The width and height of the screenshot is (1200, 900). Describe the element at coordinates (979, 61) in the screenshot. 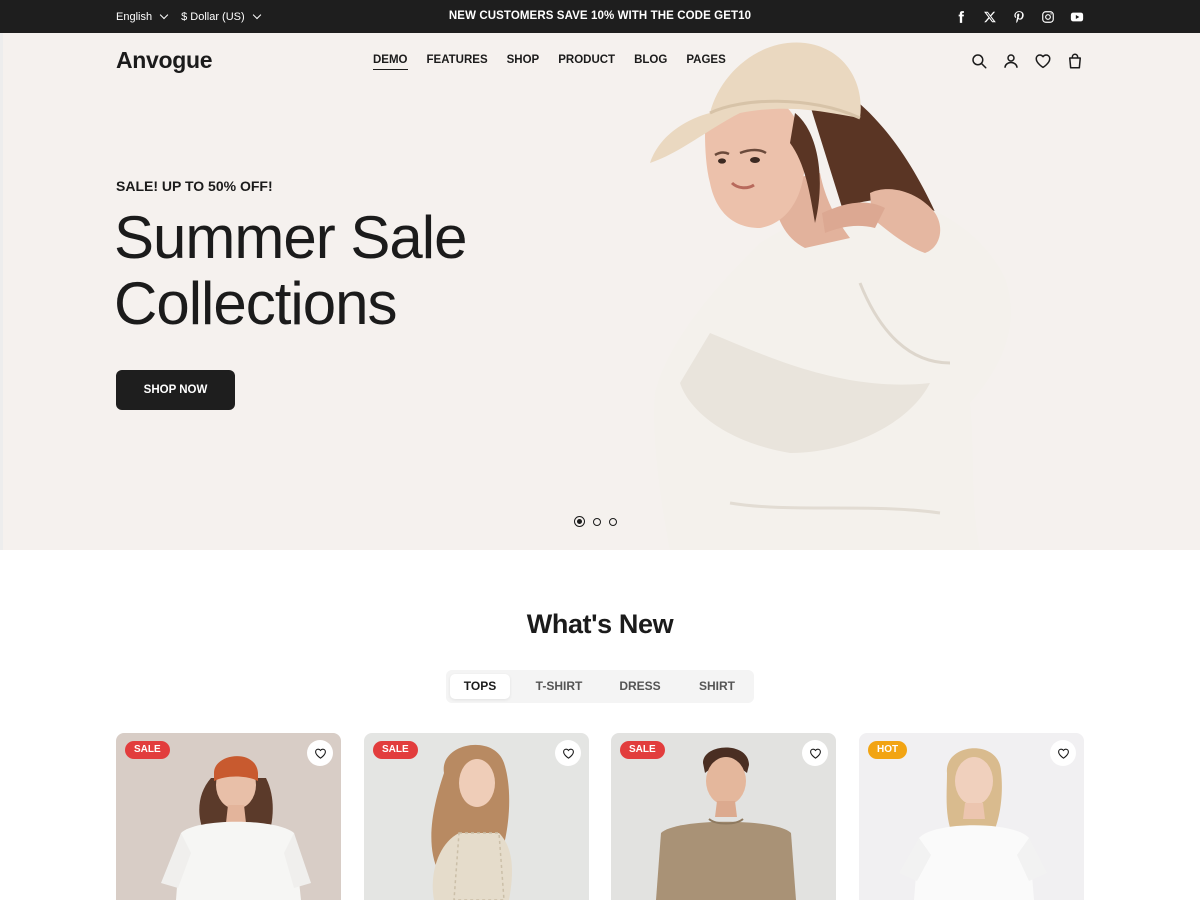

I see `search-icon` at that location.